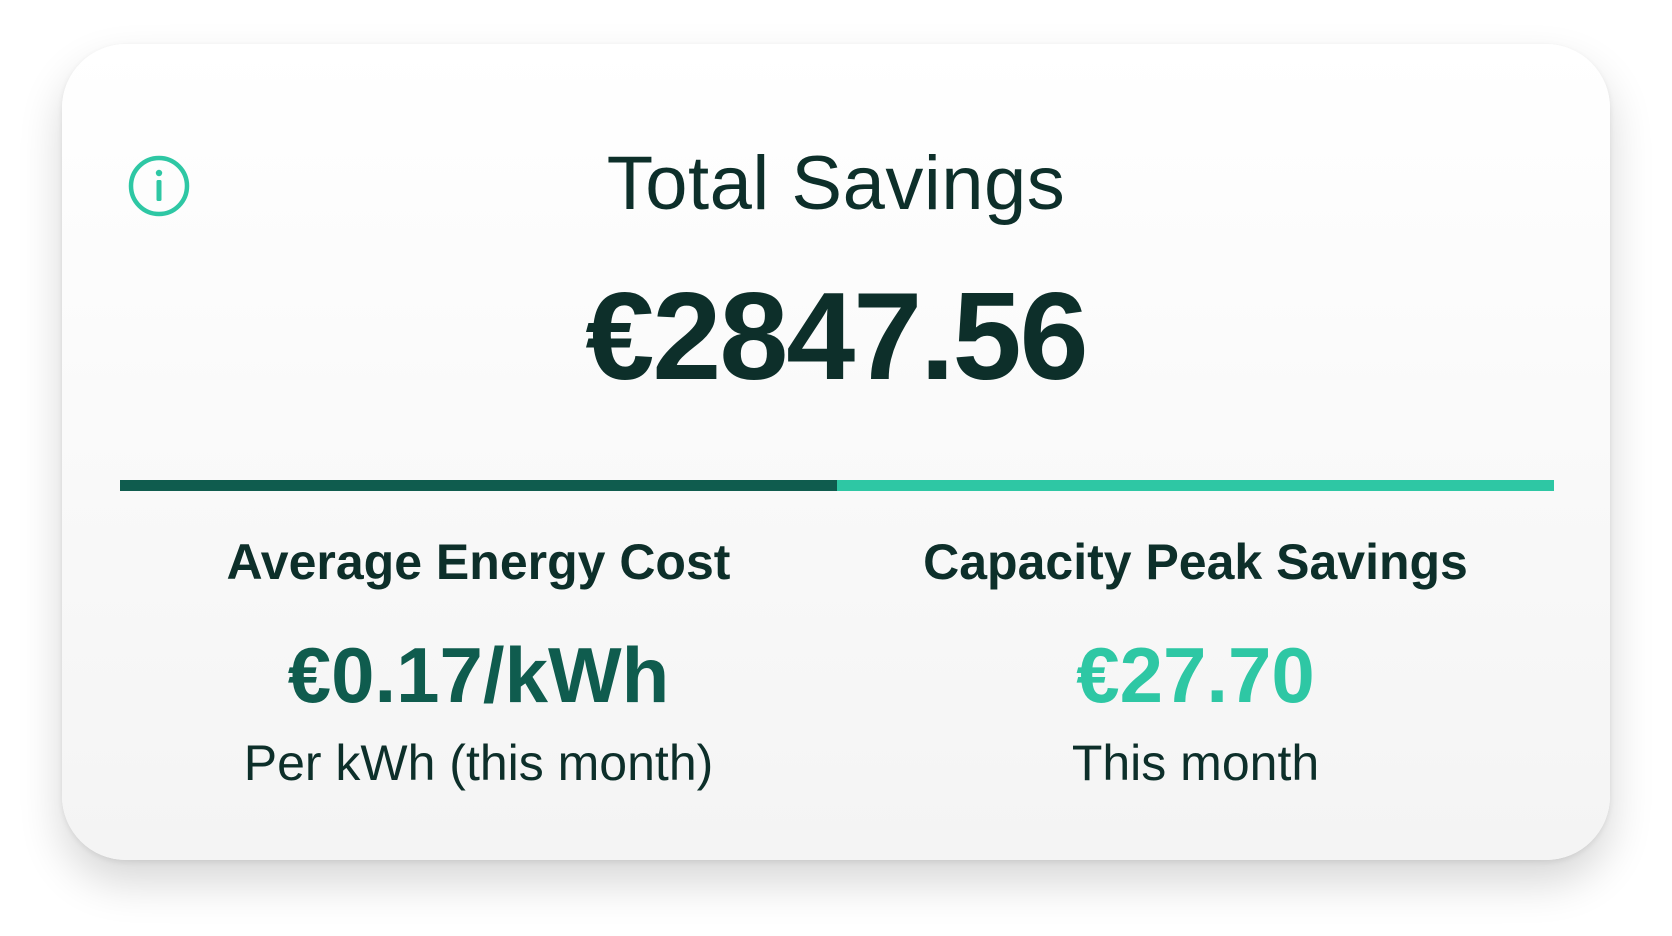 The height and width of the screenshot is (936, 1672). What do you see at coordinates (1195, 562) in the screenshot?
I see `capacity-peak-savings-label: Capacity Peak Savings` at bounding box center [1195, 562].